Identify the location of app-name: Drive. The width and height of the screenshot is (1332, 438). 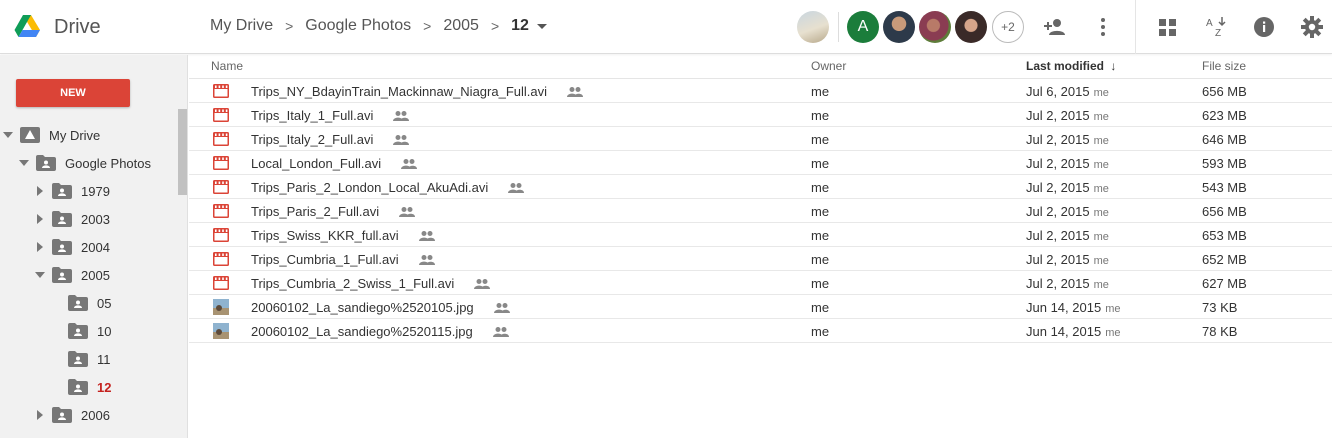
(77, 27).